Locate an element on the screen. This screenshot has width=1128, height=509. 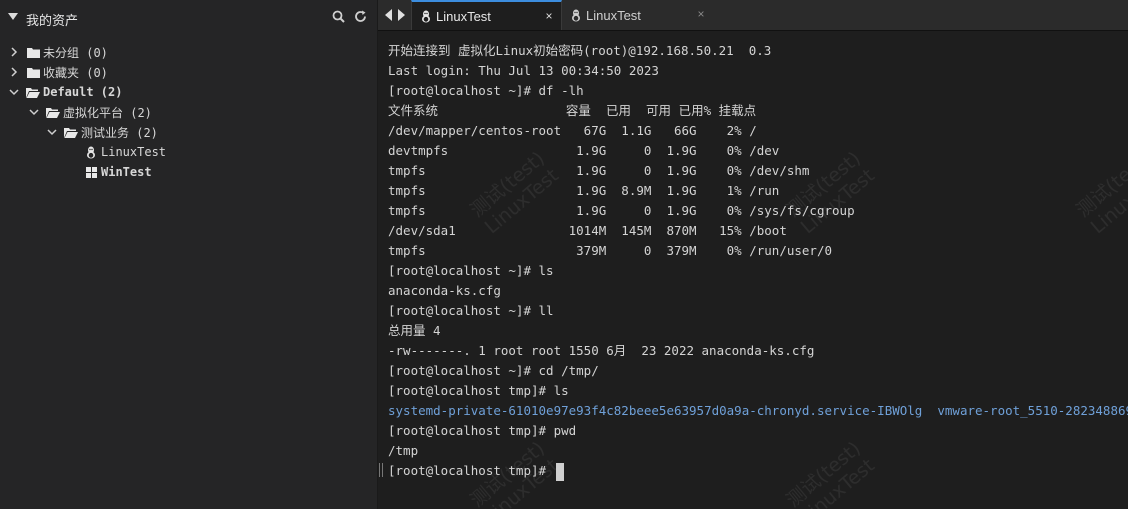
text-cursor is located at coordinates (559, 471).